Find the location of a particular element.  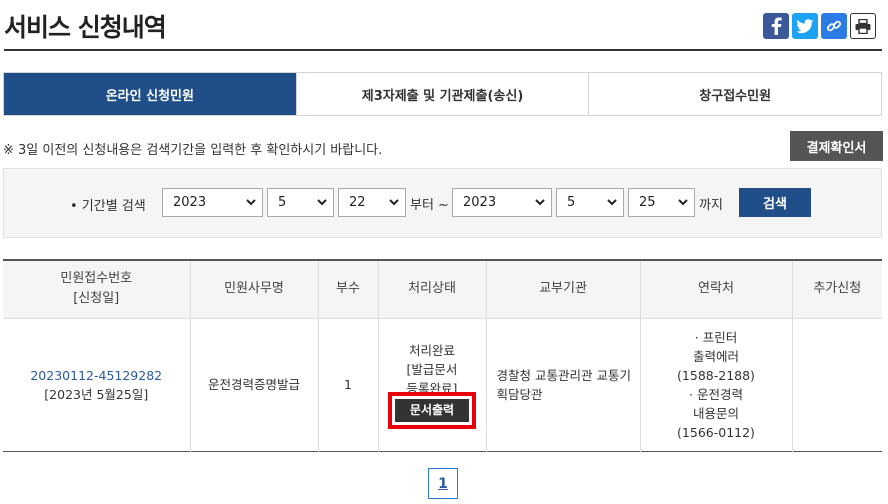

to-suffix-label: 까지 is located at coordinates (711, 205).